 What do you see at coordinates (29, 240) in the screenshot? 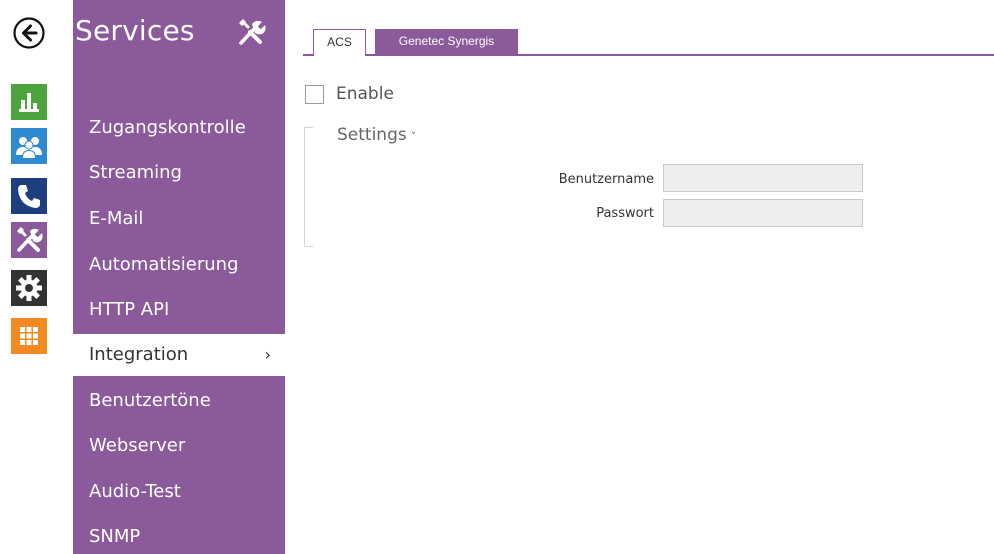
I see `services-tools-icon` at bounding box center [29, 240].